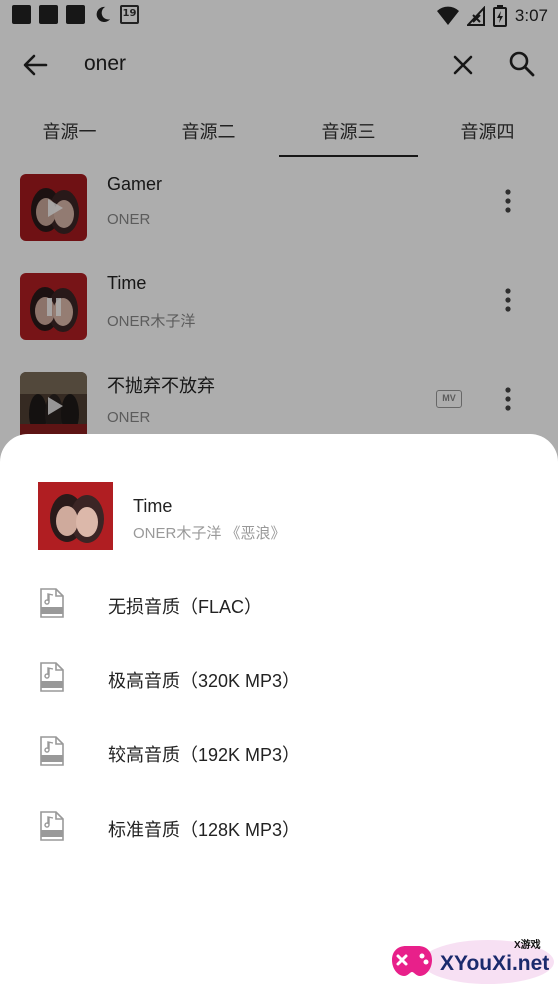 This screenshot has width=558, height=992. What do you see at coordinates (527, 945) in the screenshot?
I see `watermark-tag: X游戏` at bounding box center [527, 945].